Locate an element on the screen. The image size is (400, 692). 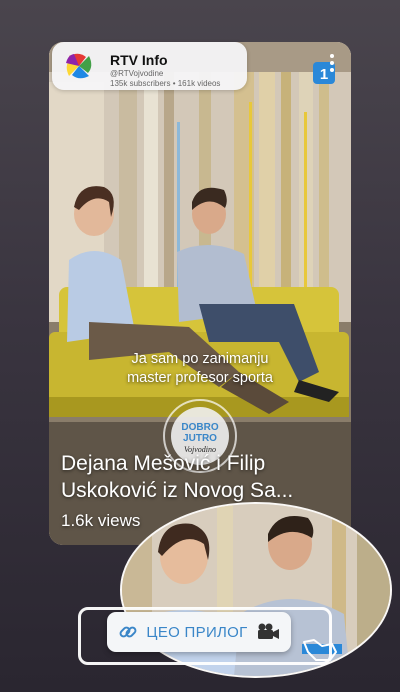
channel-stats: 135k subscribers • 161k videos is located at coordinates (165, 83).